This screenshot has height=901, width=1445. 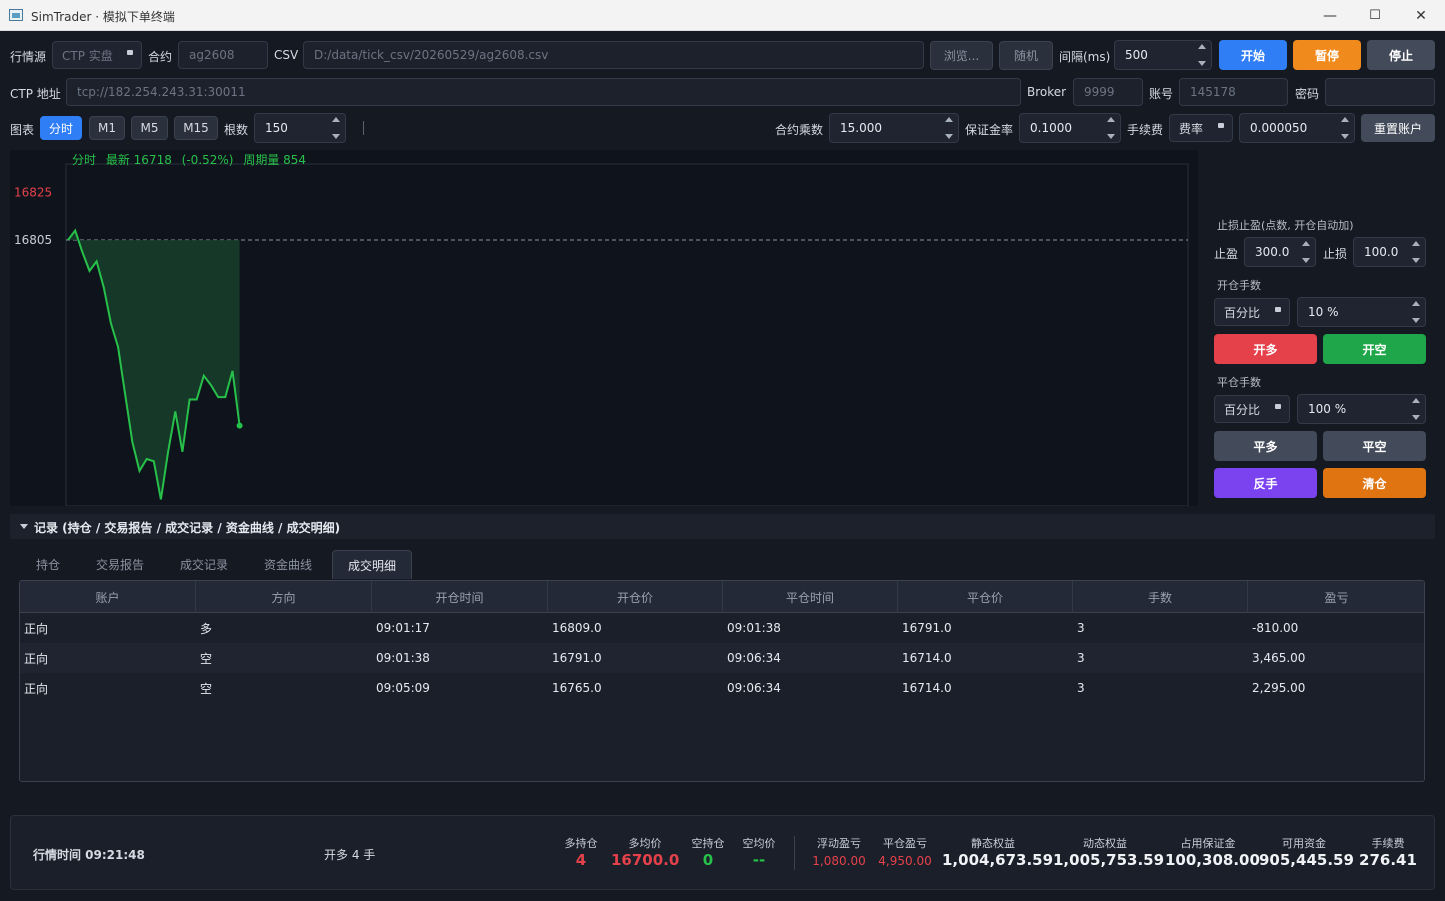 What do you see at coordinates (372, 564) in the screenshot?
I see `tab-trade-details: 成交明细` at bounding box center [372, 564].